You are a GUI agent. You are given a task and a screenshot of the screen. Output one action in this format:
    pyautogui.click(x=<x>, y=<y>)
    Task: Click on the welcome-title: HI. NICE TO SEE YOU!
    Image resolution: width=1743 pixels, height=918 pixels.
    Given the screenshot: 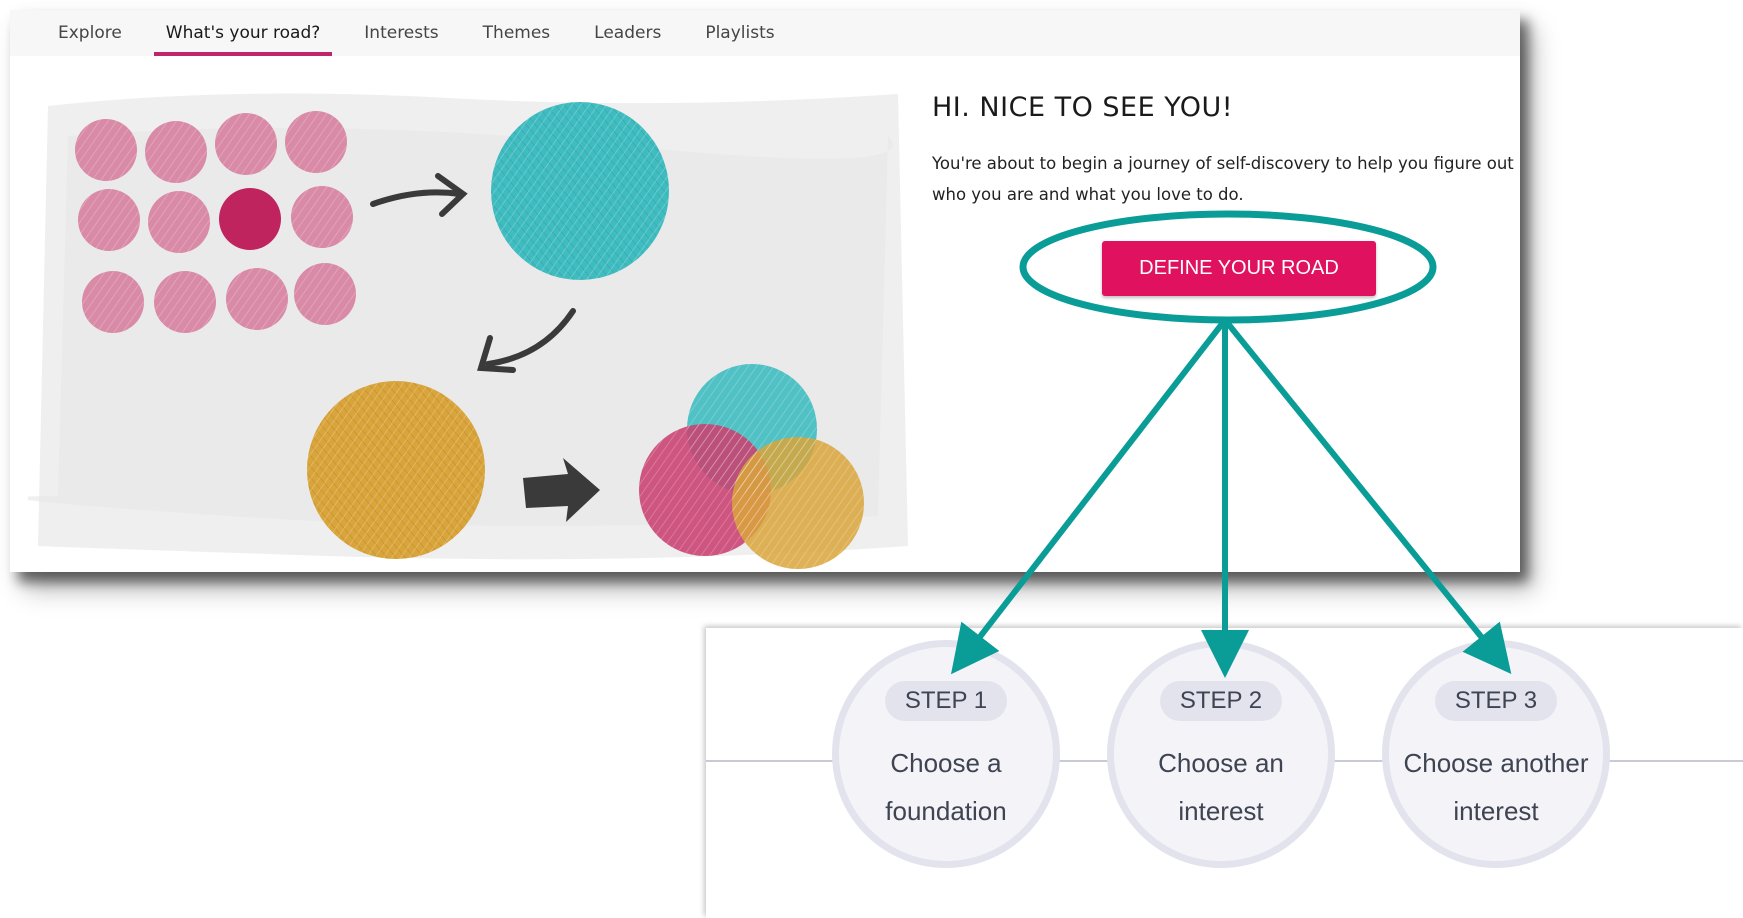 What is the action you would take?
    pyautogui.click(x=1083, y=107)
    